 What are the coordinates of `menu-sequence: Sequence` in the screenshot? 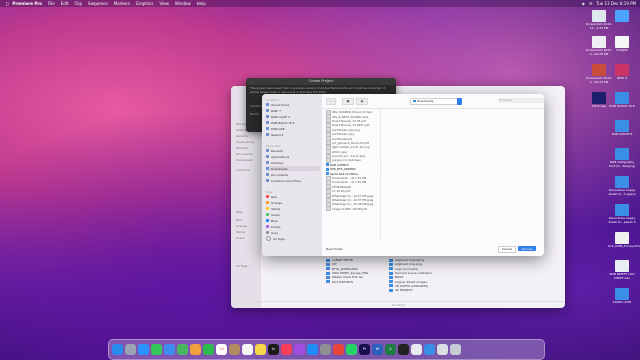 It's located at (98, 3).